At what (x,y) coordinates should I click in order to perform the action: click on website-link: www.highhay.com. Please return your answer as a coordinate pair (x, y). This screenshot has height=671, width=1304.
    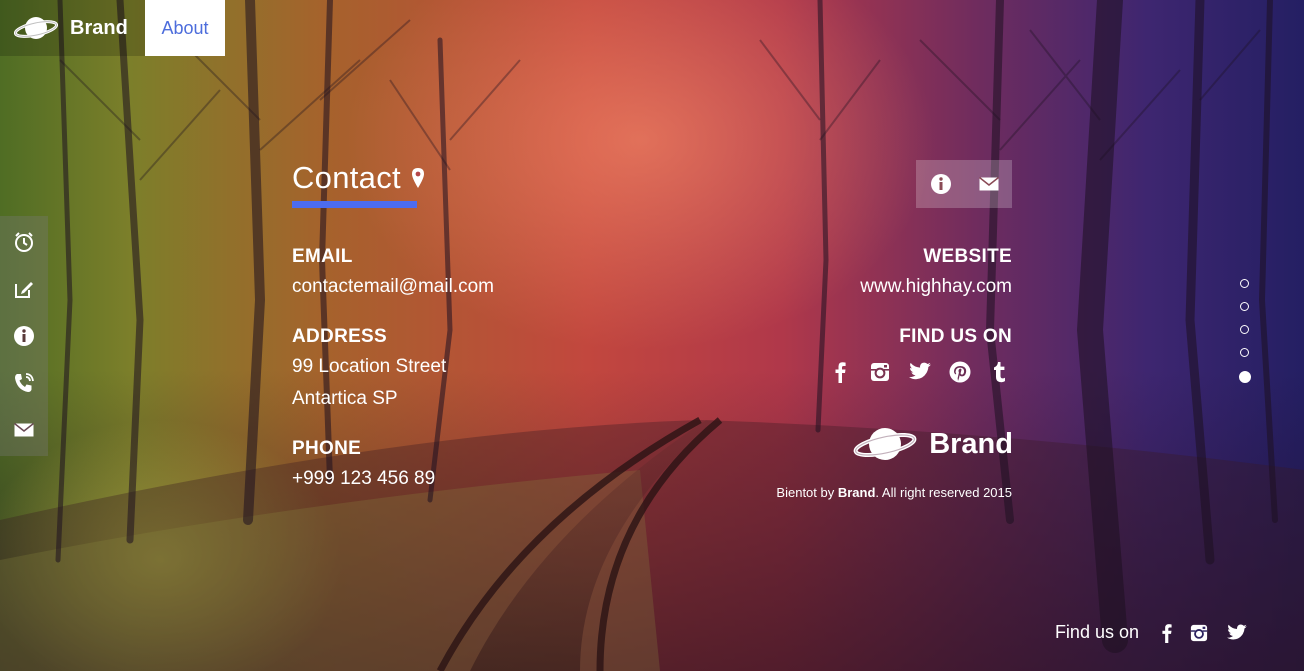
    Looking at the image, I should click on (936, 287).